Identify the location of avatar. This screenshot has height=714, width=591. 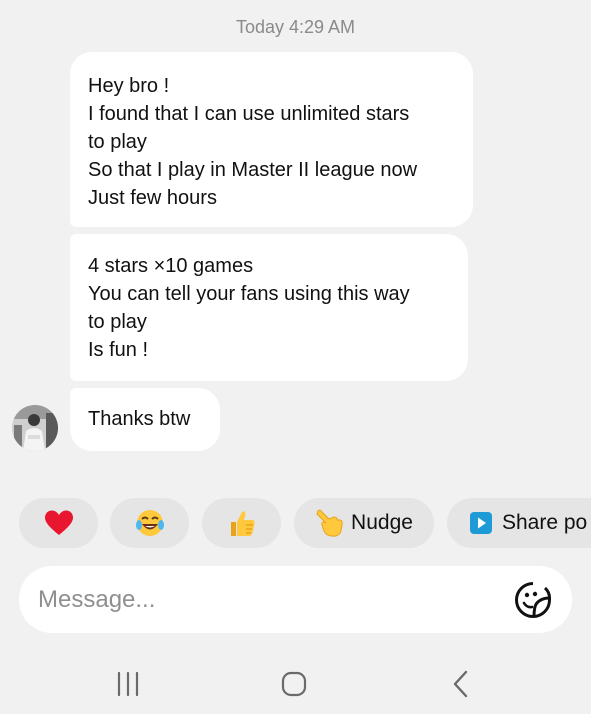
(35, 428).